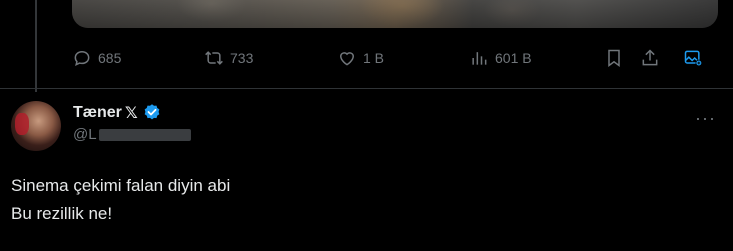  What do you see at coordinates (144, 134) in the screenshot?
I see `handle-redaction` at bounding box center [144, 134].